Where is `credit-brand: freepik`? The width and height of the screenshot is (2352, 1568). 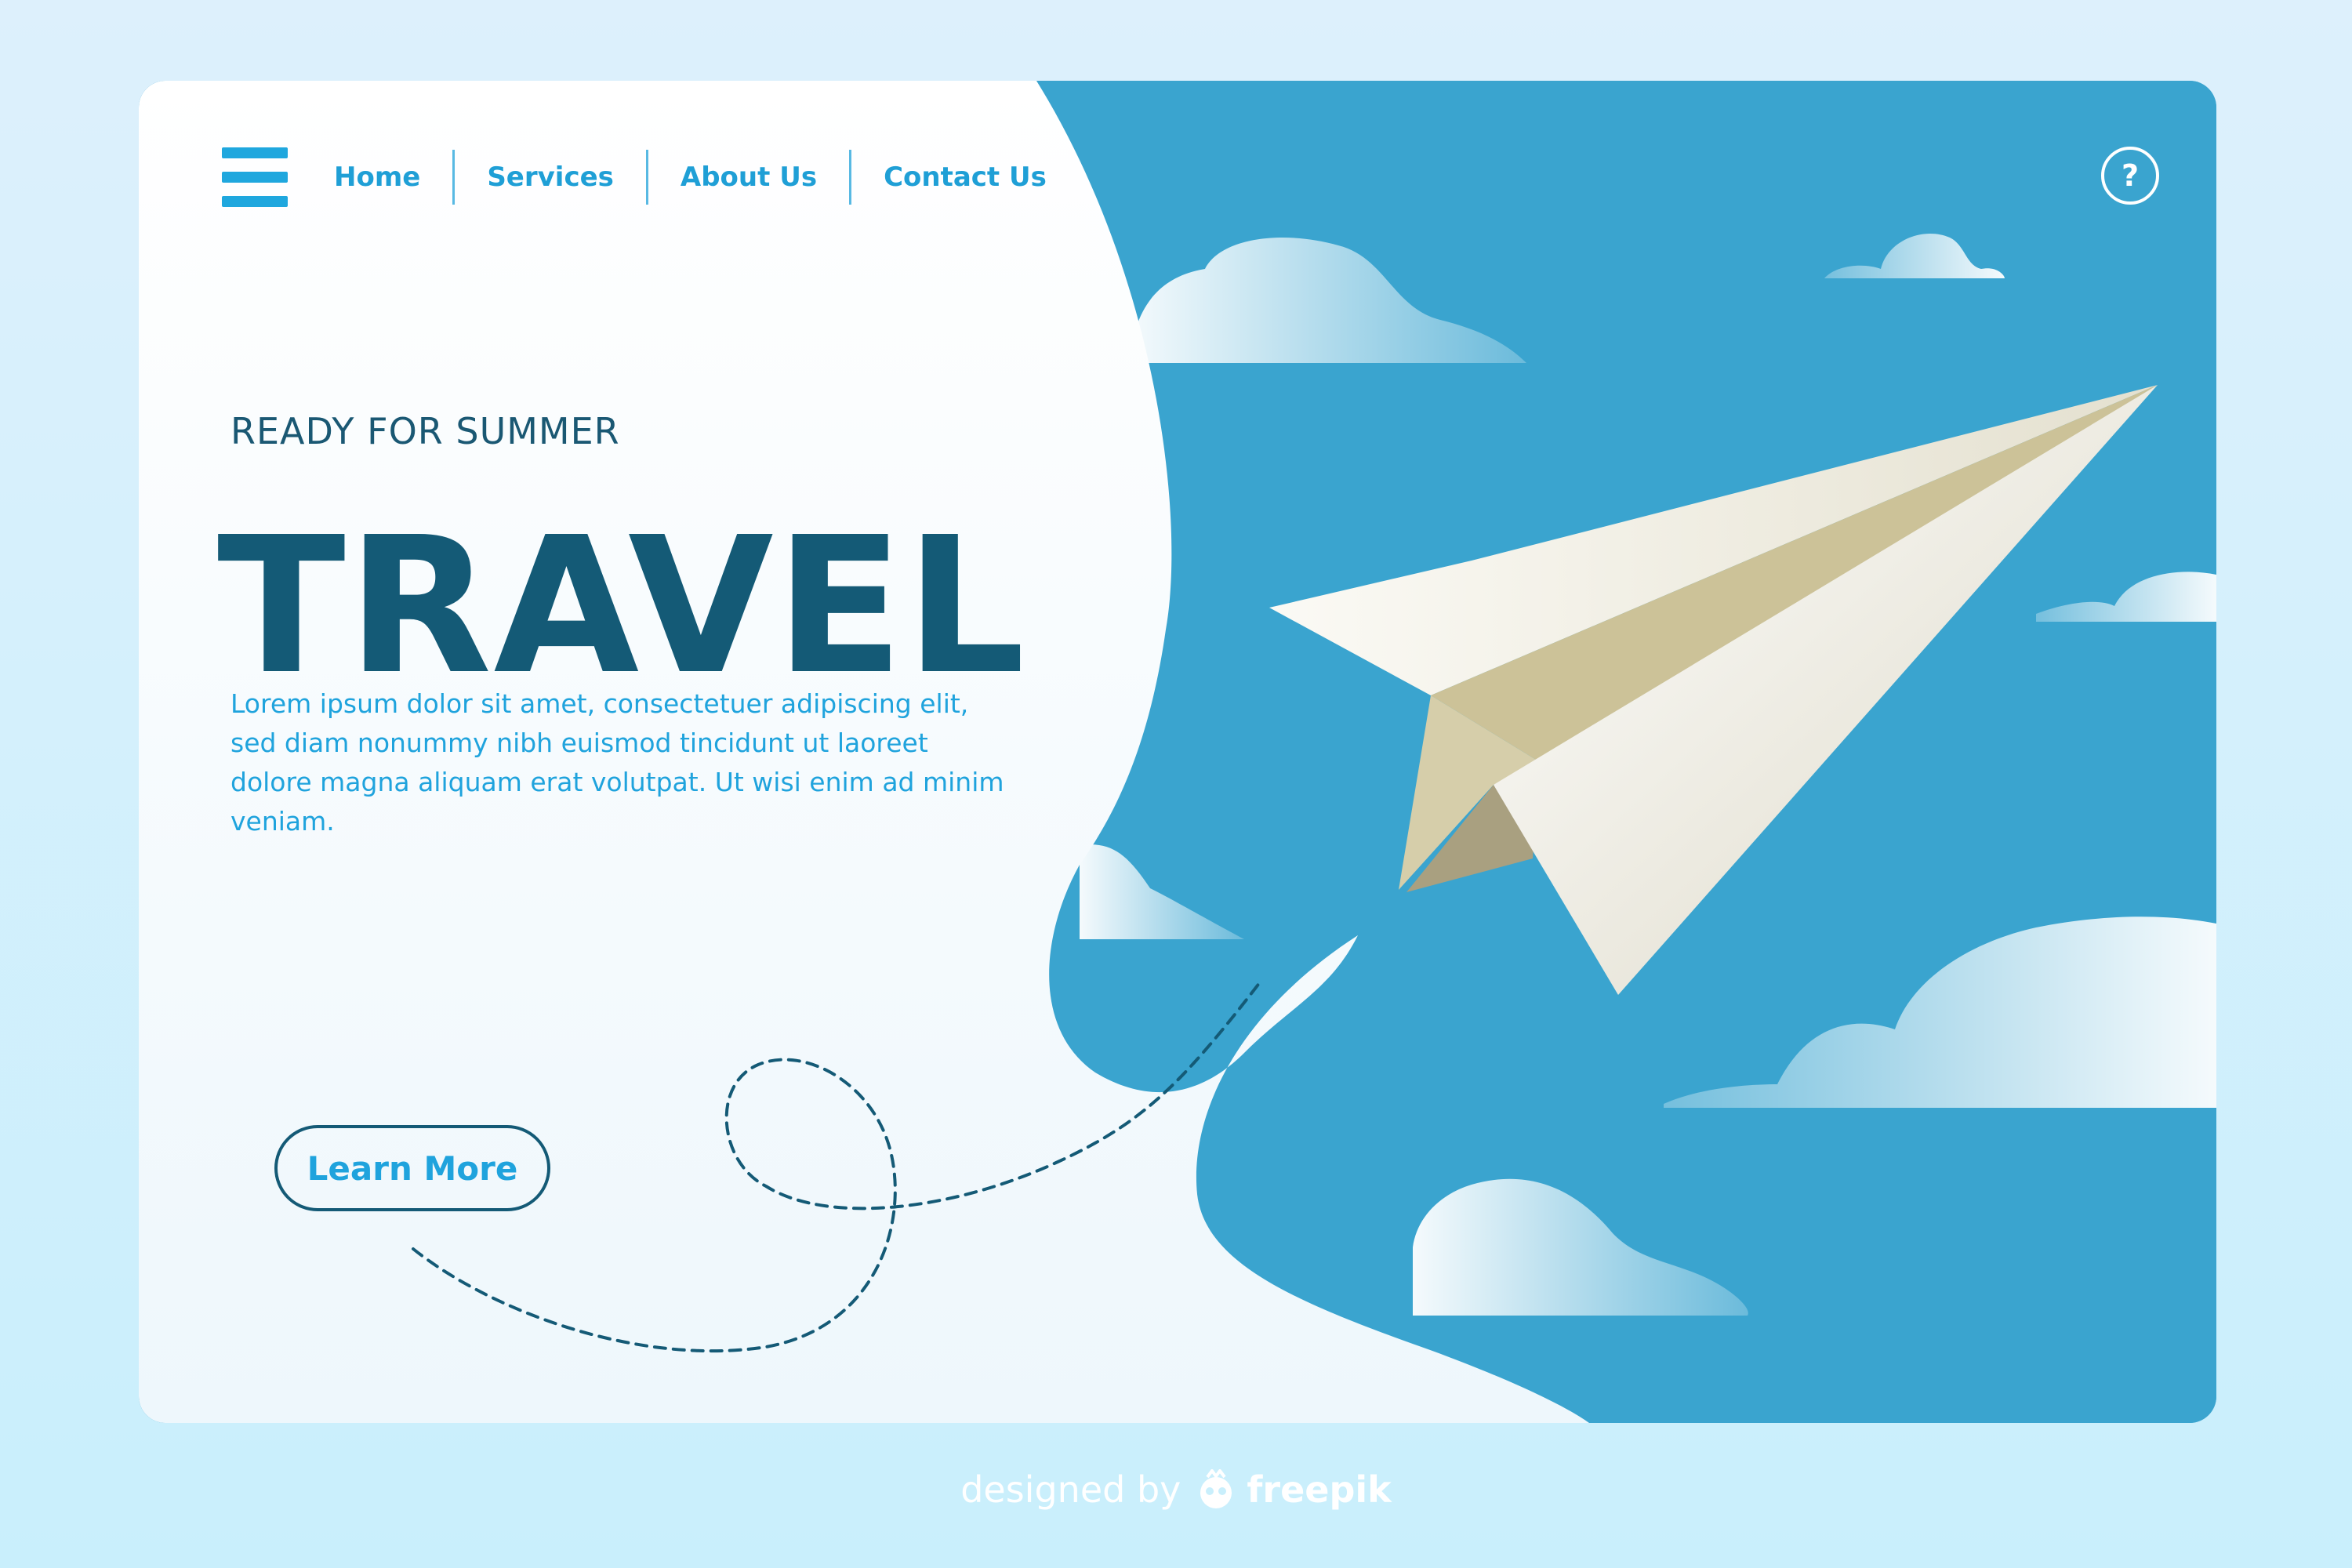 credit-brand: freepik is located at coordinates (1319, 1489).